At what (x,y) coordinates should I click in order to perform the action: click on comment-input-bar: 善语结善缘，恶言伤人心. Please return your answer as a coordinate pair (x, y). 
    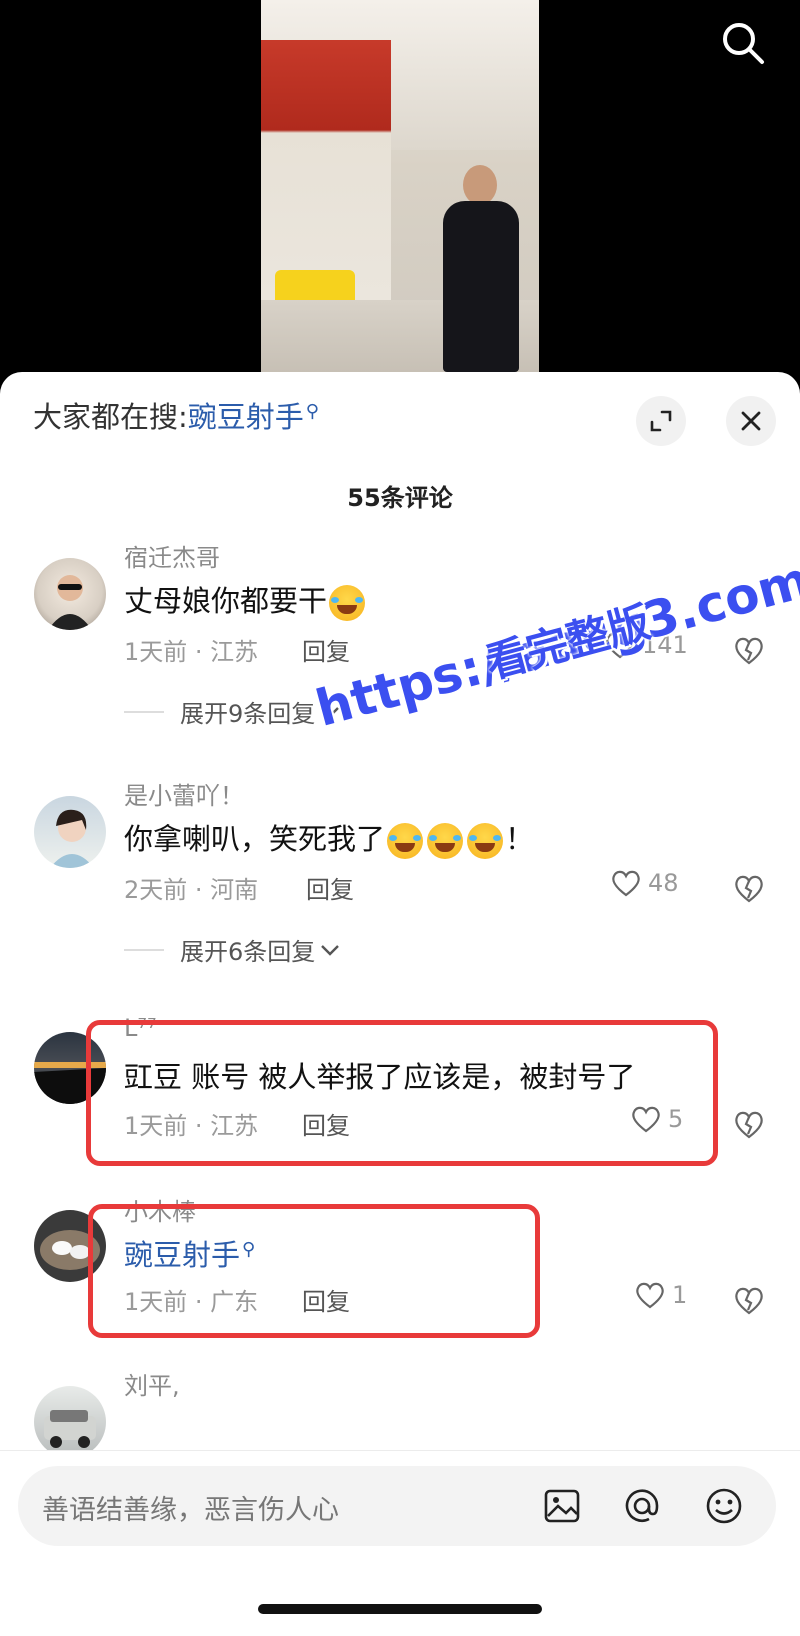
    Looking at the image, I should click on (397, 1506).